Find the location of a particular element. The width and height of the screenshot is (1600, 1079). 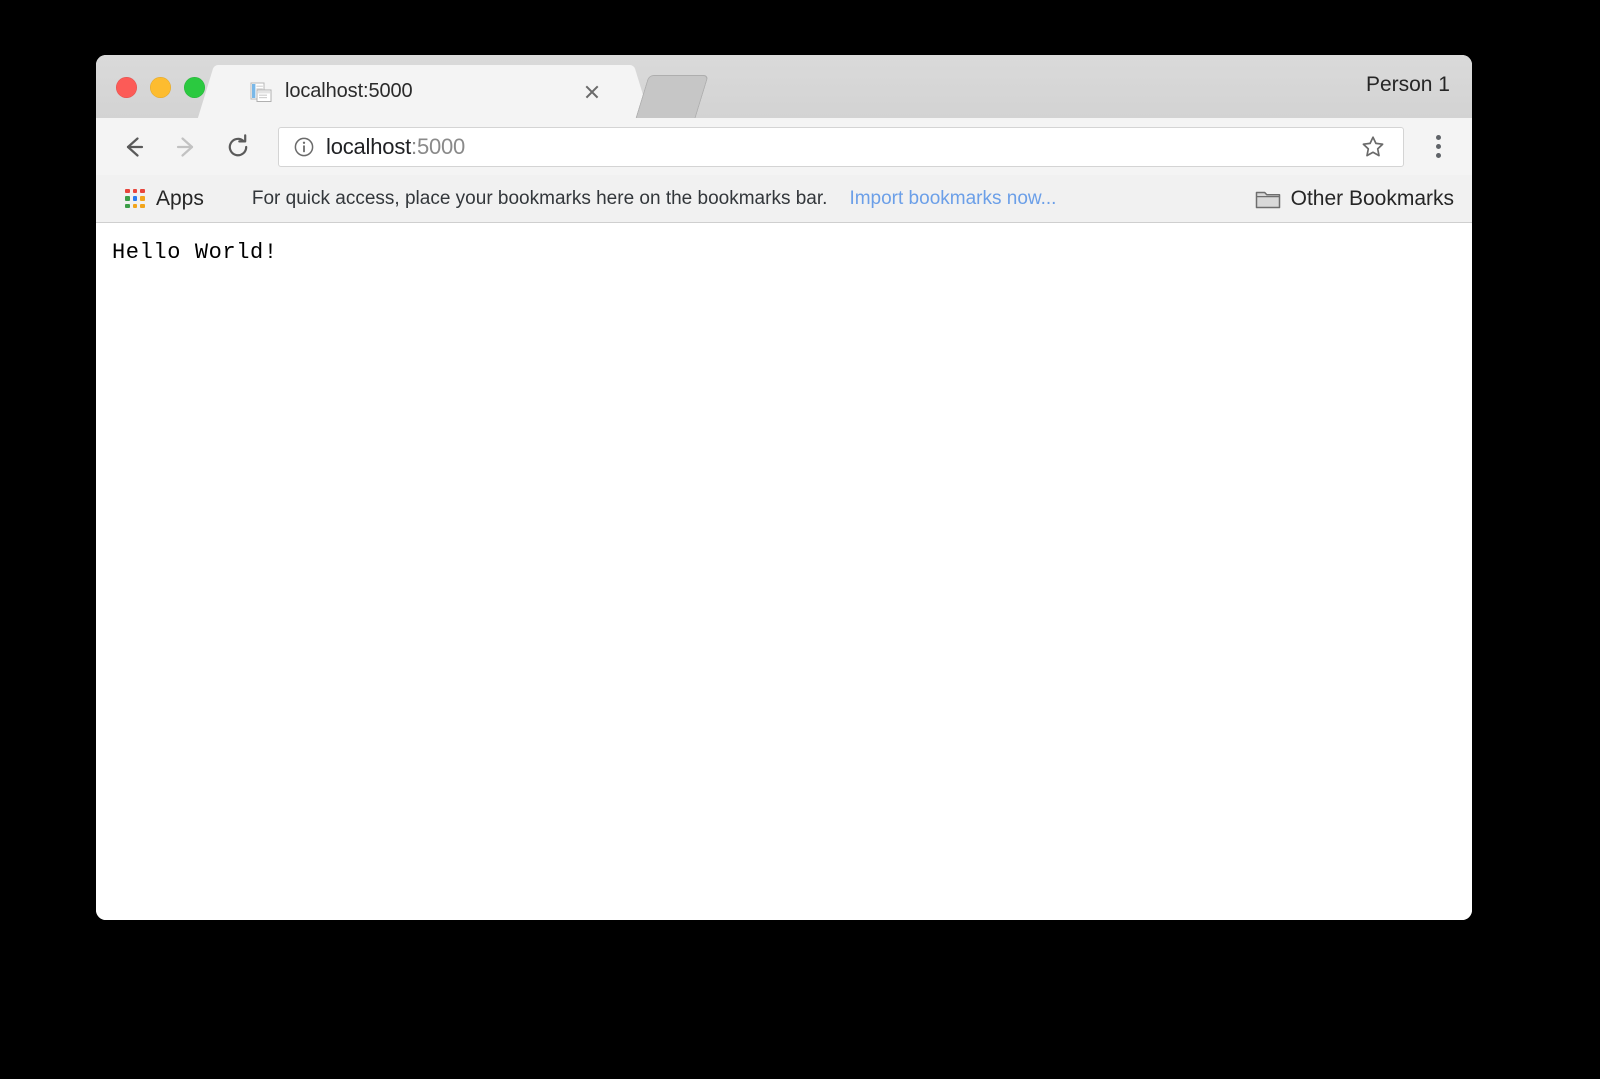

tab-localhost-5000: localhost:5000 is located at coordinates (424, 91).